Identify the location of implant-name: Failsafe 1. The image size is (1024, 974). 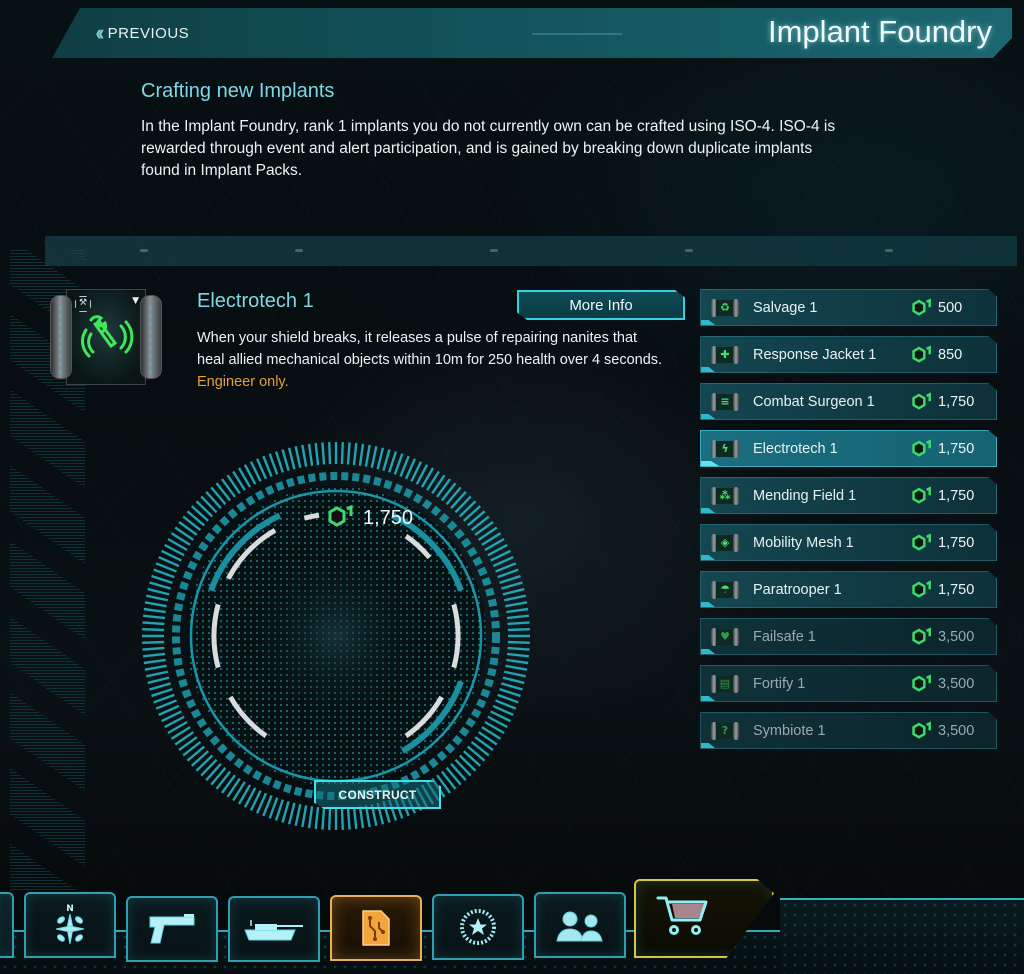
(784, 636).